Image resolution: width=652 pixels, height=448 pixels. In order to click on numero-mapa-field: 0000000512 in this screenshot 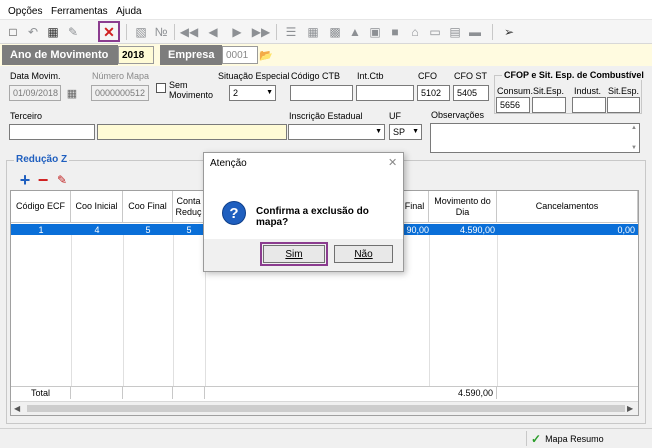, I will do `click(120, 93)`.